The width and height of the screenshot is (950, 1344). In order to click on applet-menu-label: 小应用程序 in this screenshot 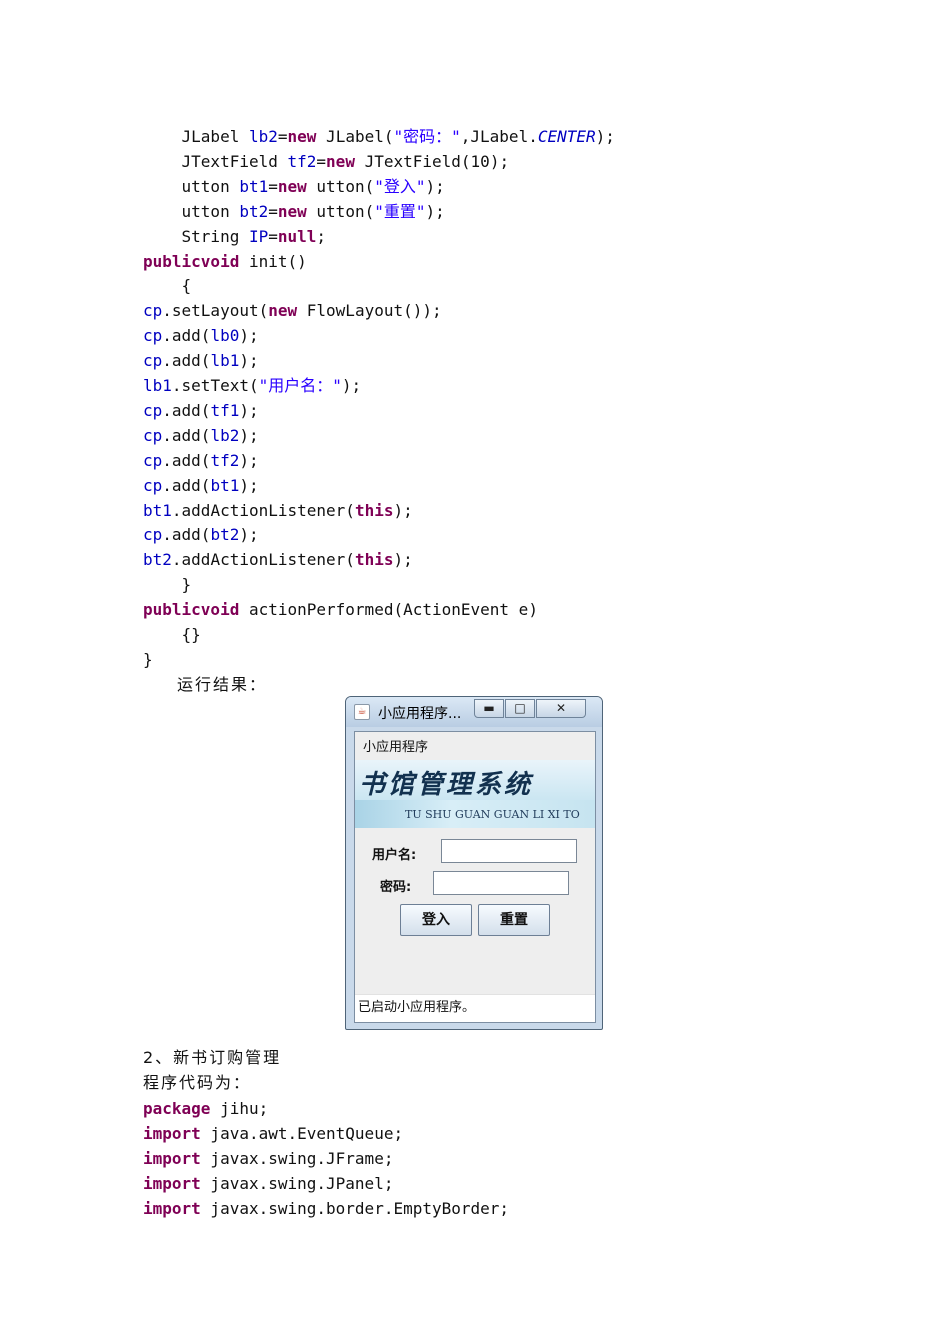, I will do `click(395, 745)`.